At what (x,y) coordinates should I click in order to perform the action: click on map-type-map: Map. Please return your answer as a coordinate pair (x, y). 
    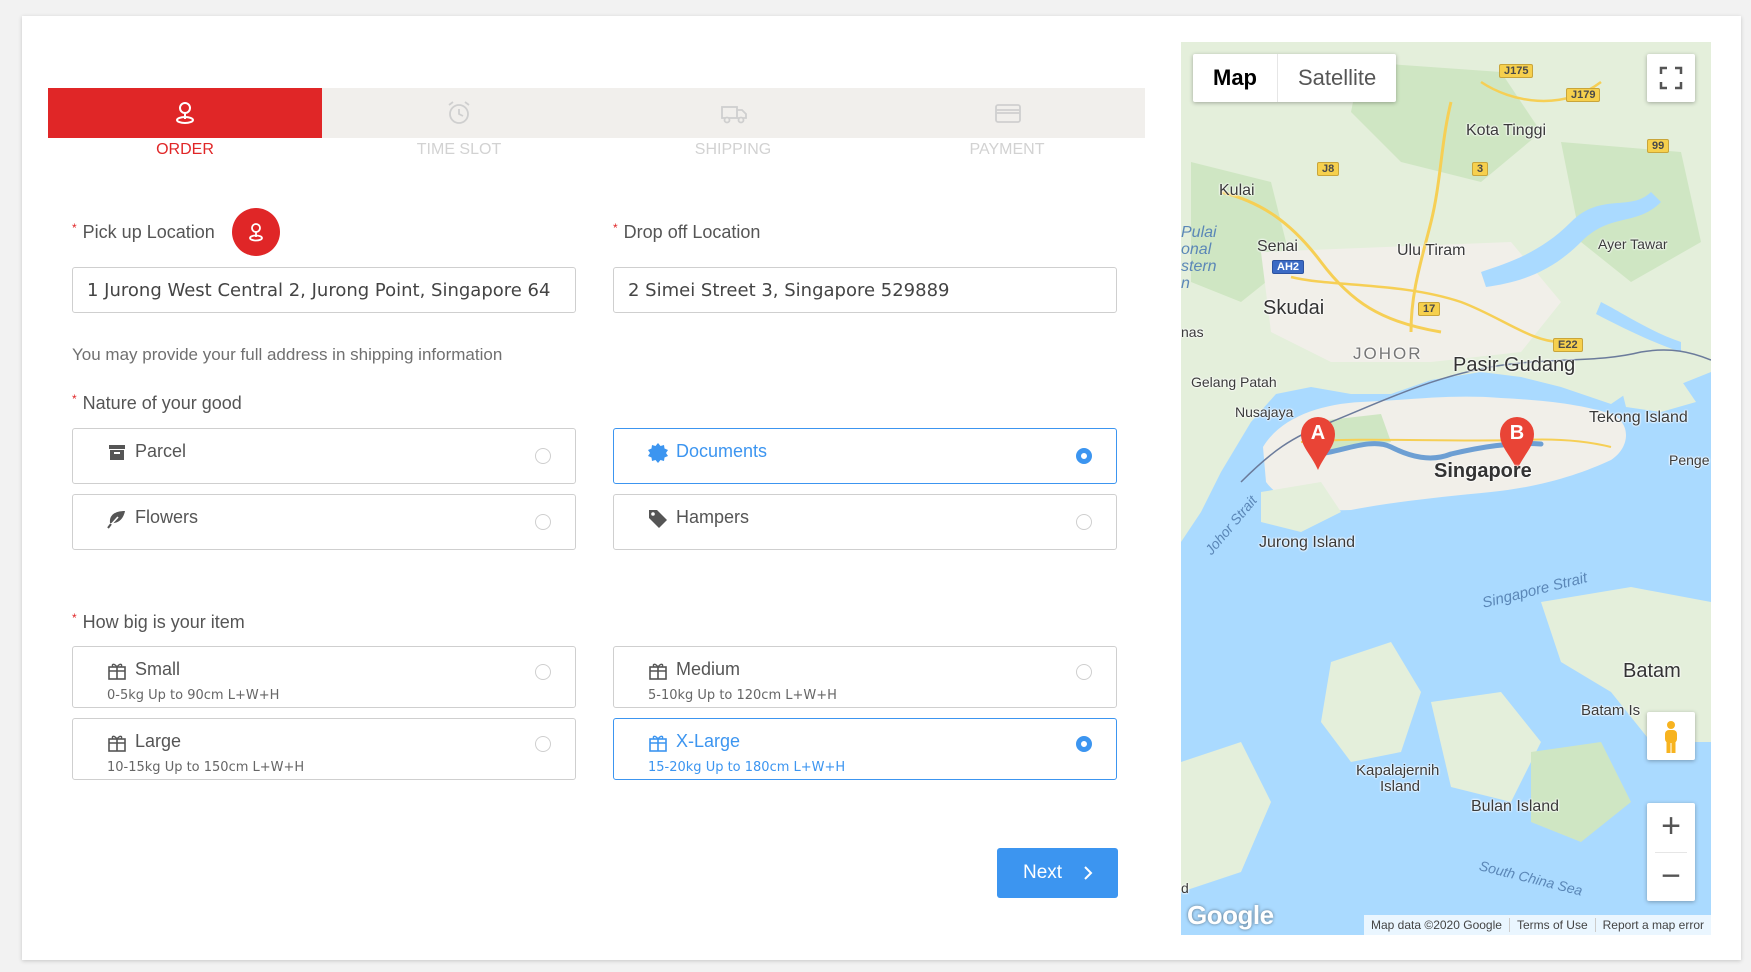
    Looking at the image, I should click on (1235, 78).